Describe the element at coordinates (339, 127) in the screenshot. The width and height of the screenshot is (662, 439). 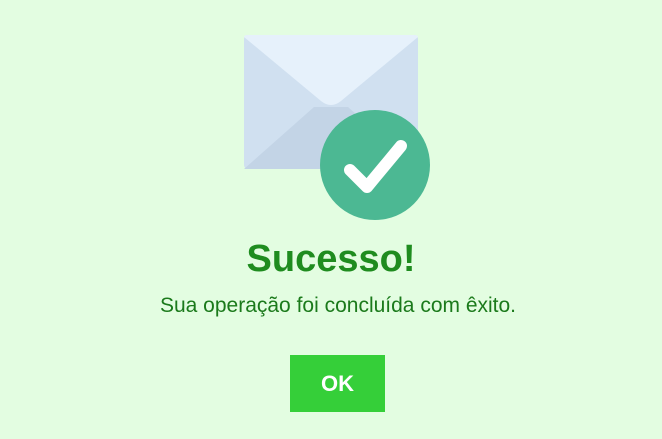
I see `envelope-check-icon` at that location.